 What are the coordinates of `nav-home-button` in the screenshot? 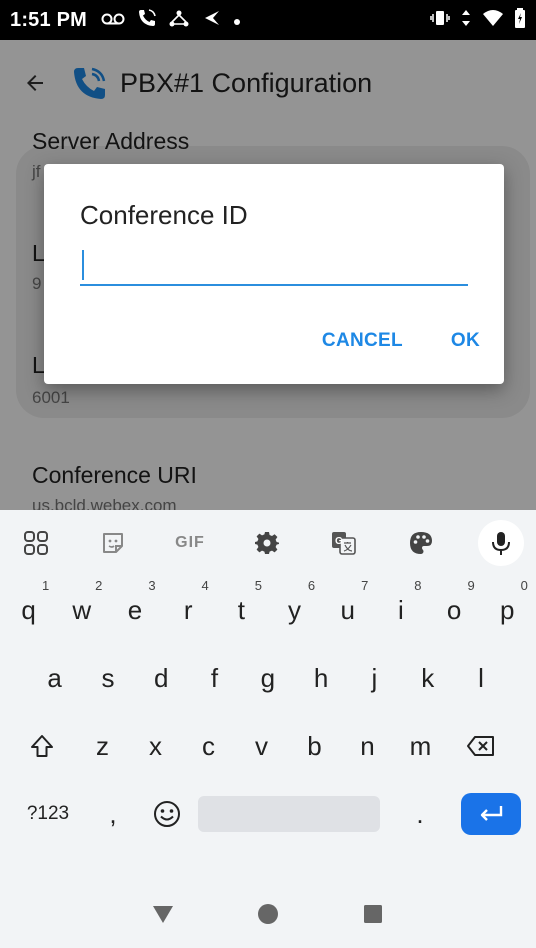 It's located at (268, 914).